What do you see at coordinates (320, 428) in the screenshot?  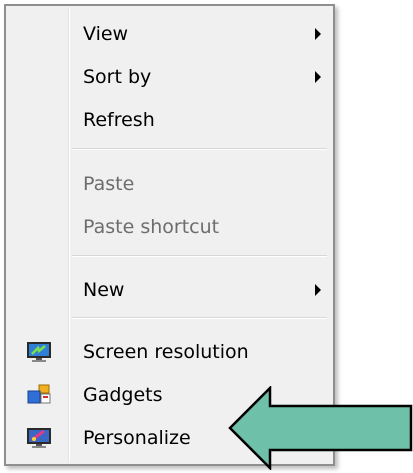 I see `green-pointing-arrow-icon` at bounding box center [320, 428].